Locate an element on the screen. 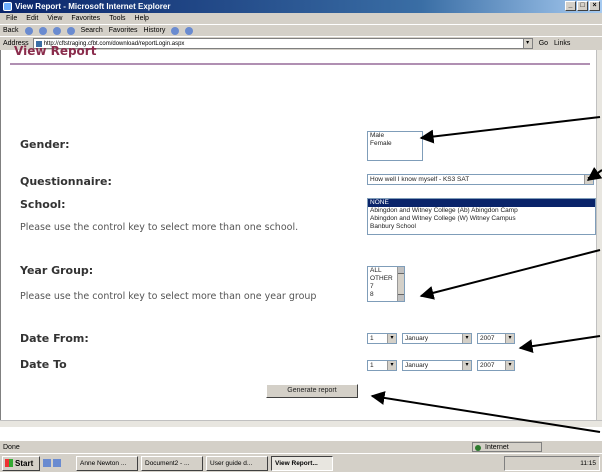  links-button: Links is located at coordinates (562, 43).